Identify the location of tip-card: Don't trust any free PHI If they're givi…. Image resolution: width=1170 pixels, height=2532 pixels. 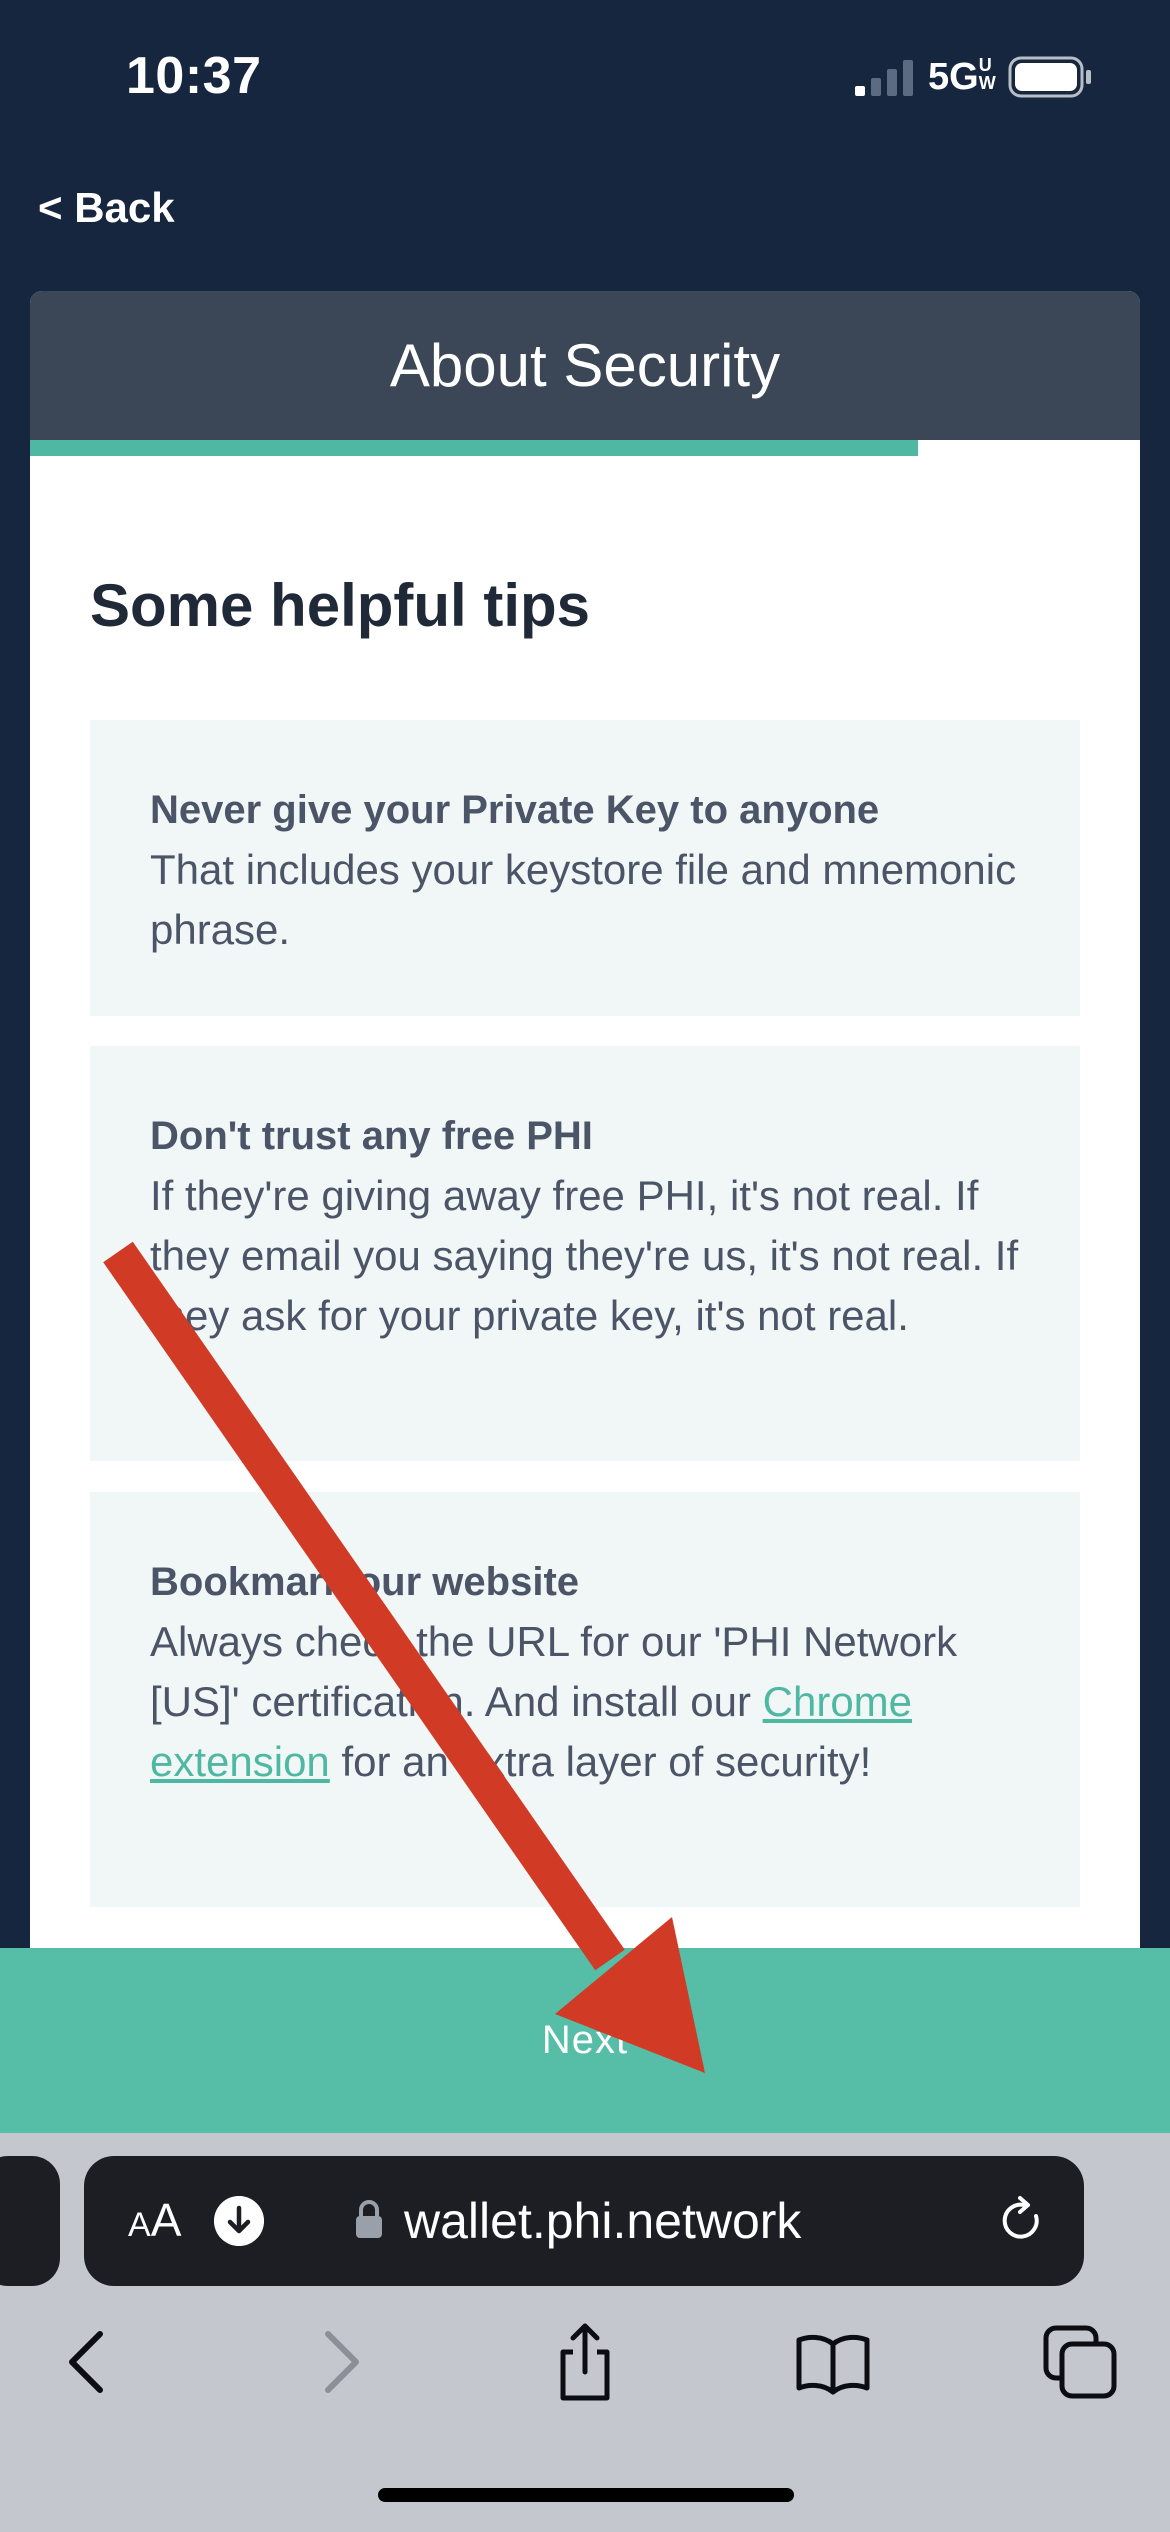
(585, 1253).